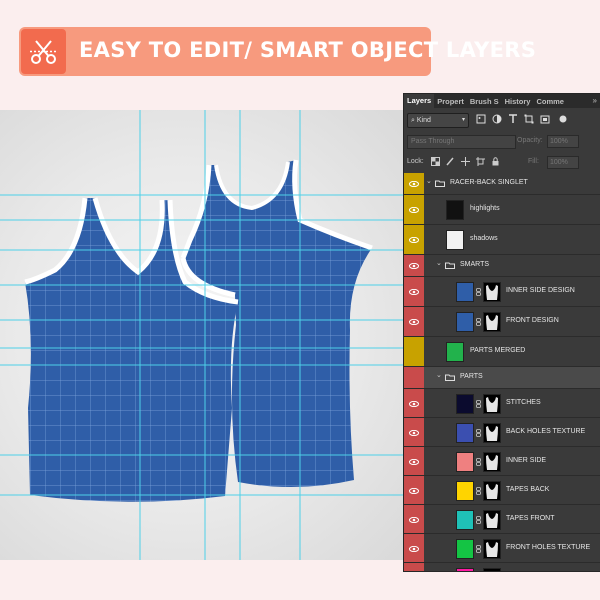 This screenshot has height=600, width=600. What do you see at coordinates (308, 50) in the screenshot?
I see `banner-title: EASY TO EDIT/ SMART OBJECT LAYERS` at bounding box center [308, 50].